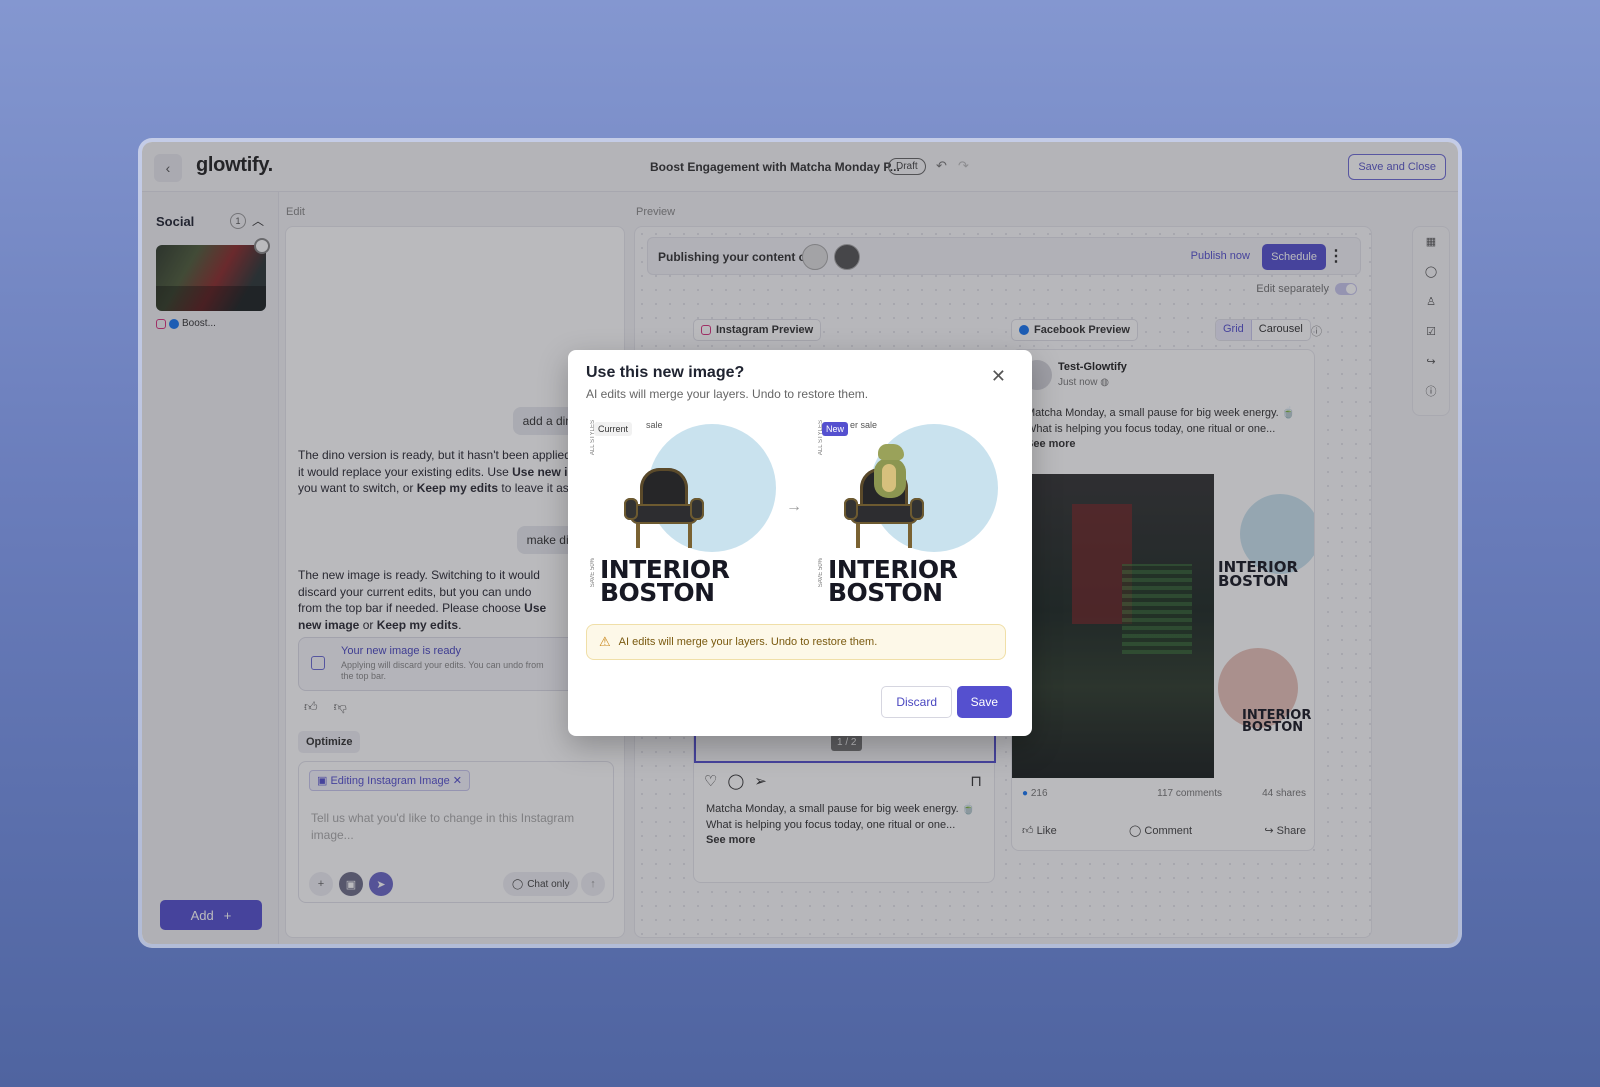  What do you see at coordinates (998, 376) in the screenshot?
I see `close-icon: ✕` at bounding box center [998, 376].